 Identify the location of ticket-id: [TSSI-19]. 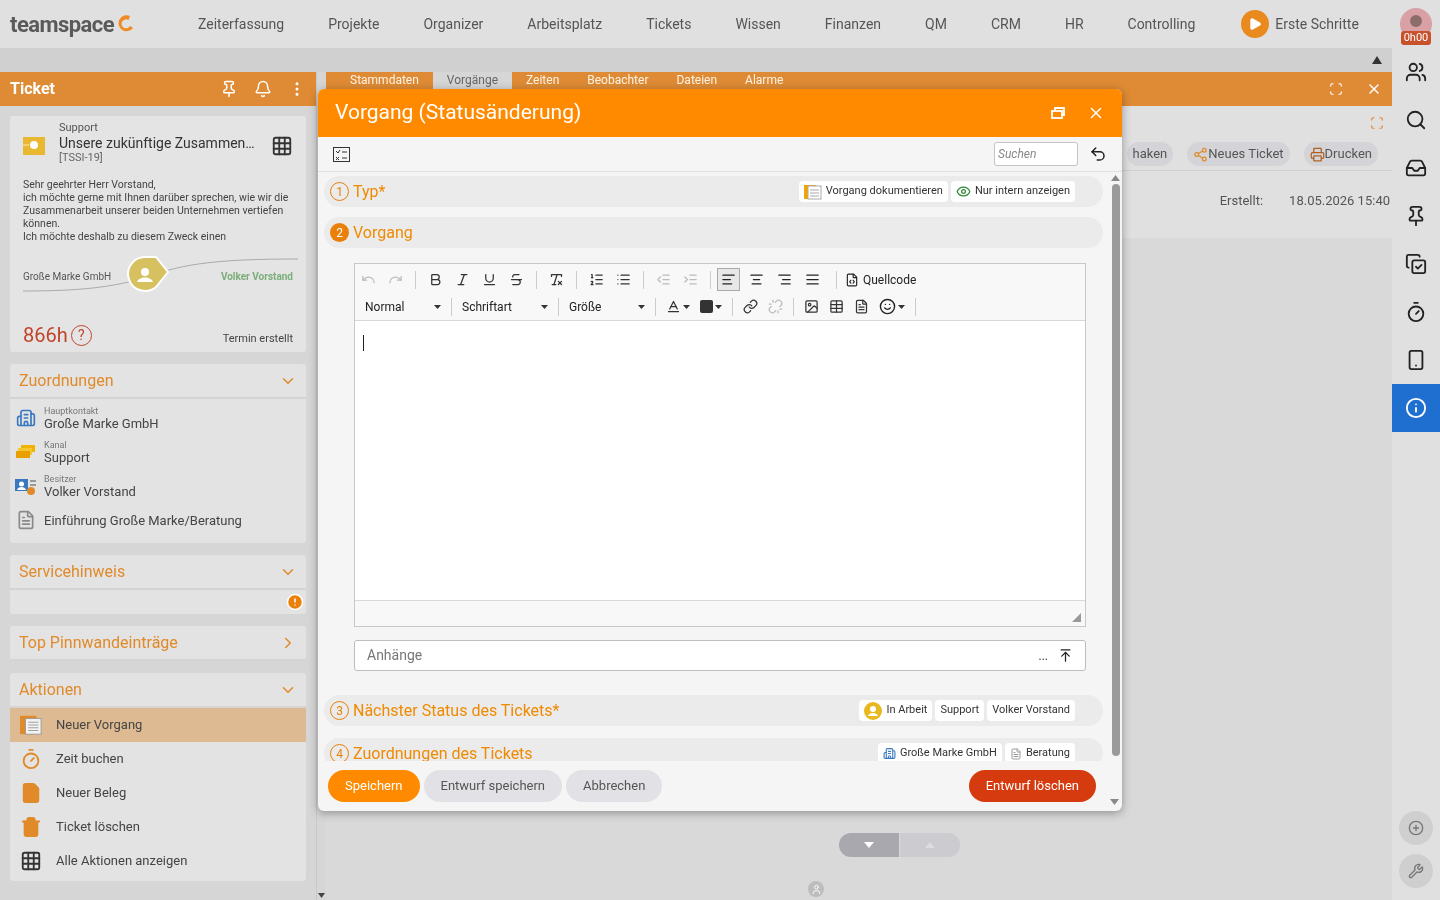
(81, 158).